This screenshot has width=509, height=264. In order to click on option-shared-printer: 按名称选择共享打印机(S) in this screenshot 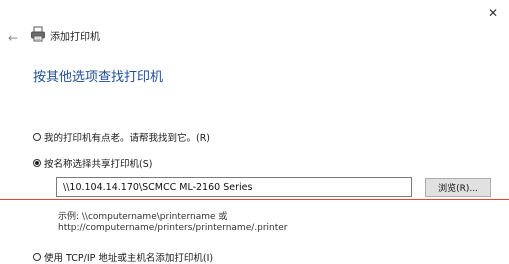, I will do `click(92, 163)`.